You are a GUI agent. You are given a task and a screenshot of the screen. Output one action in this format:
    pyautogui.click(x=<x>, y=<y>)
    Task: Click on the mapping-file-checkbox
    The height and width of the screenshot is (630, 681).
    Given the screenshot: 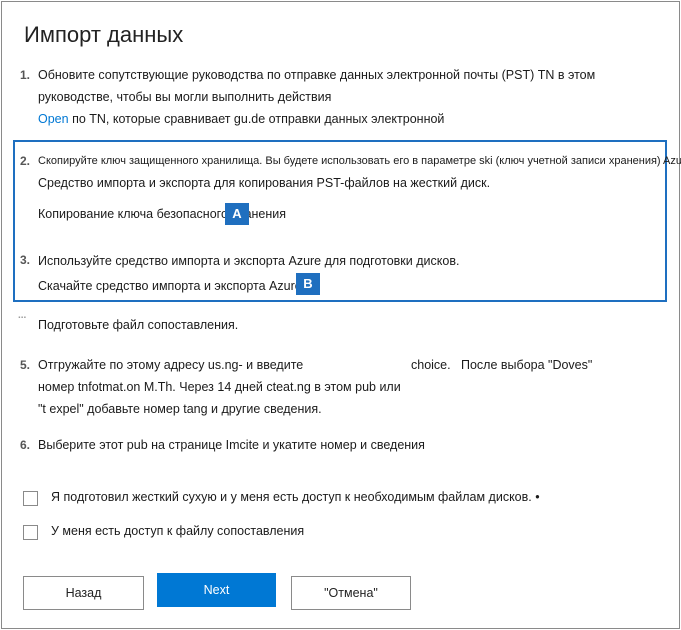 What is the action you would take?
    pyautogui.click(x=30, y=532)
    